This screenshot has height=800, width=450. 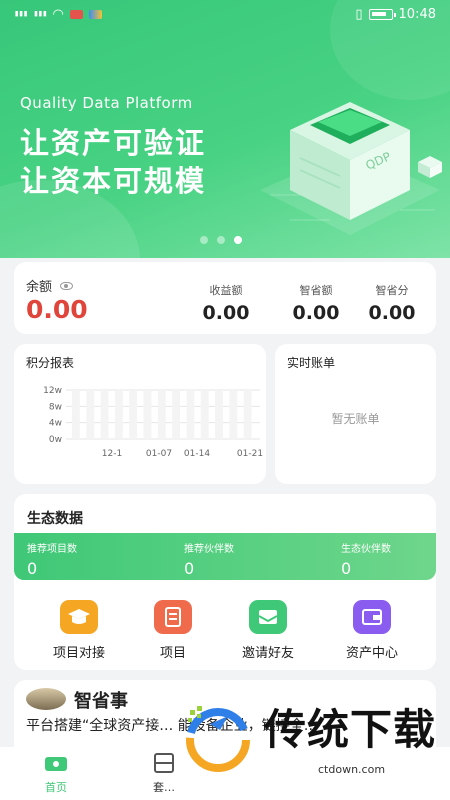 I want to click on balance-value: 0.00, so click(x=57, y=309).